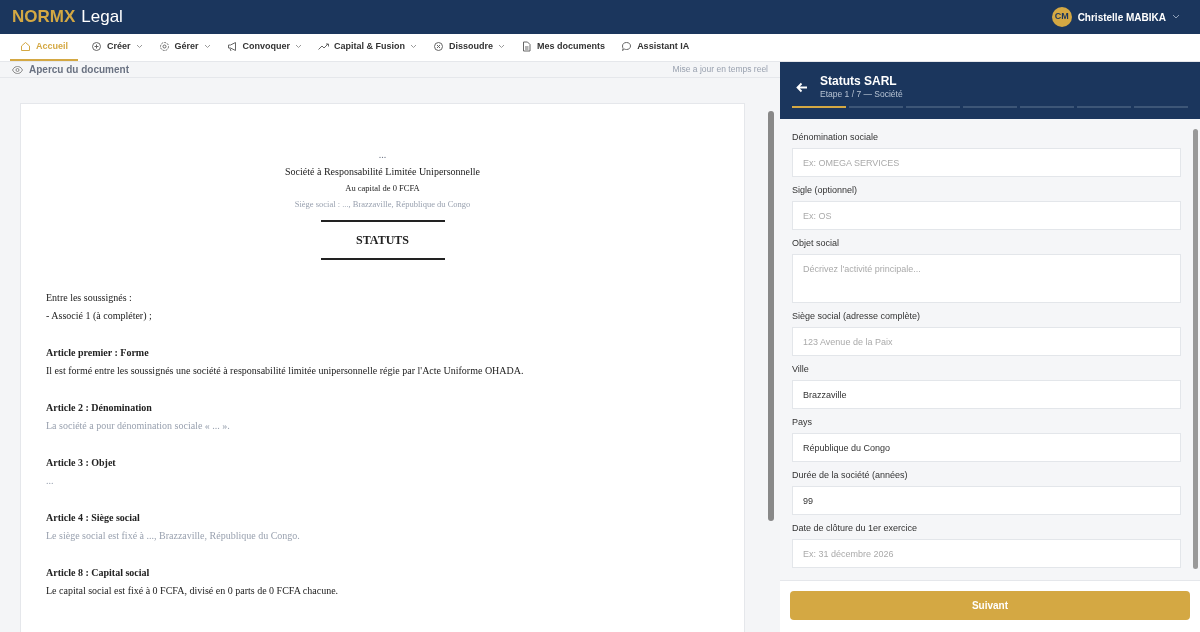 The width and height of the screenshot is (1200, 632). What do you see at coordinates (771, 316) in the screenshot?
I see `scrollbar` at bounding box center [771, 316].